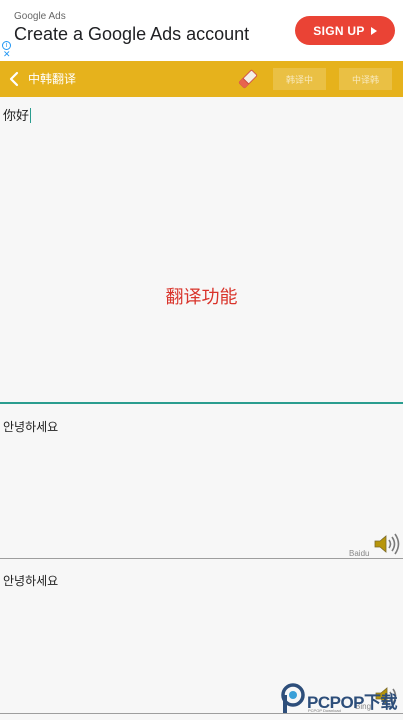  What do you see at coordinates (388, 544) in the screenshot?
I see `speaker-icon` at bounding box center [388, 544].